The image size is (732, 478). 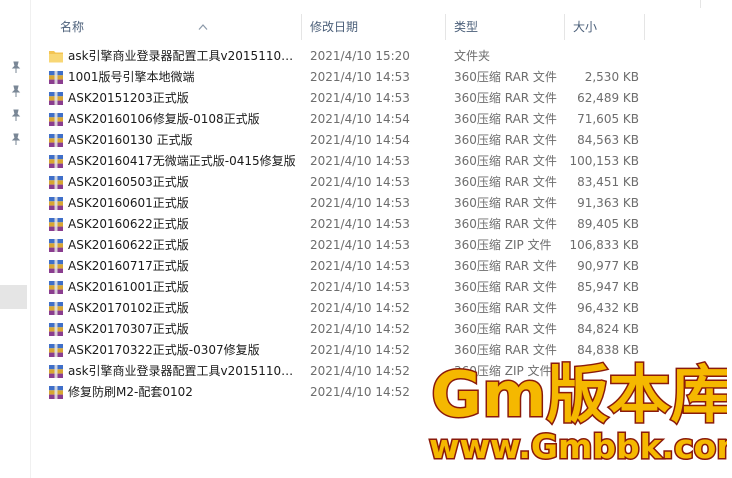 I want to click on file-size: 84,824 KB, so click(x=608, y=329).